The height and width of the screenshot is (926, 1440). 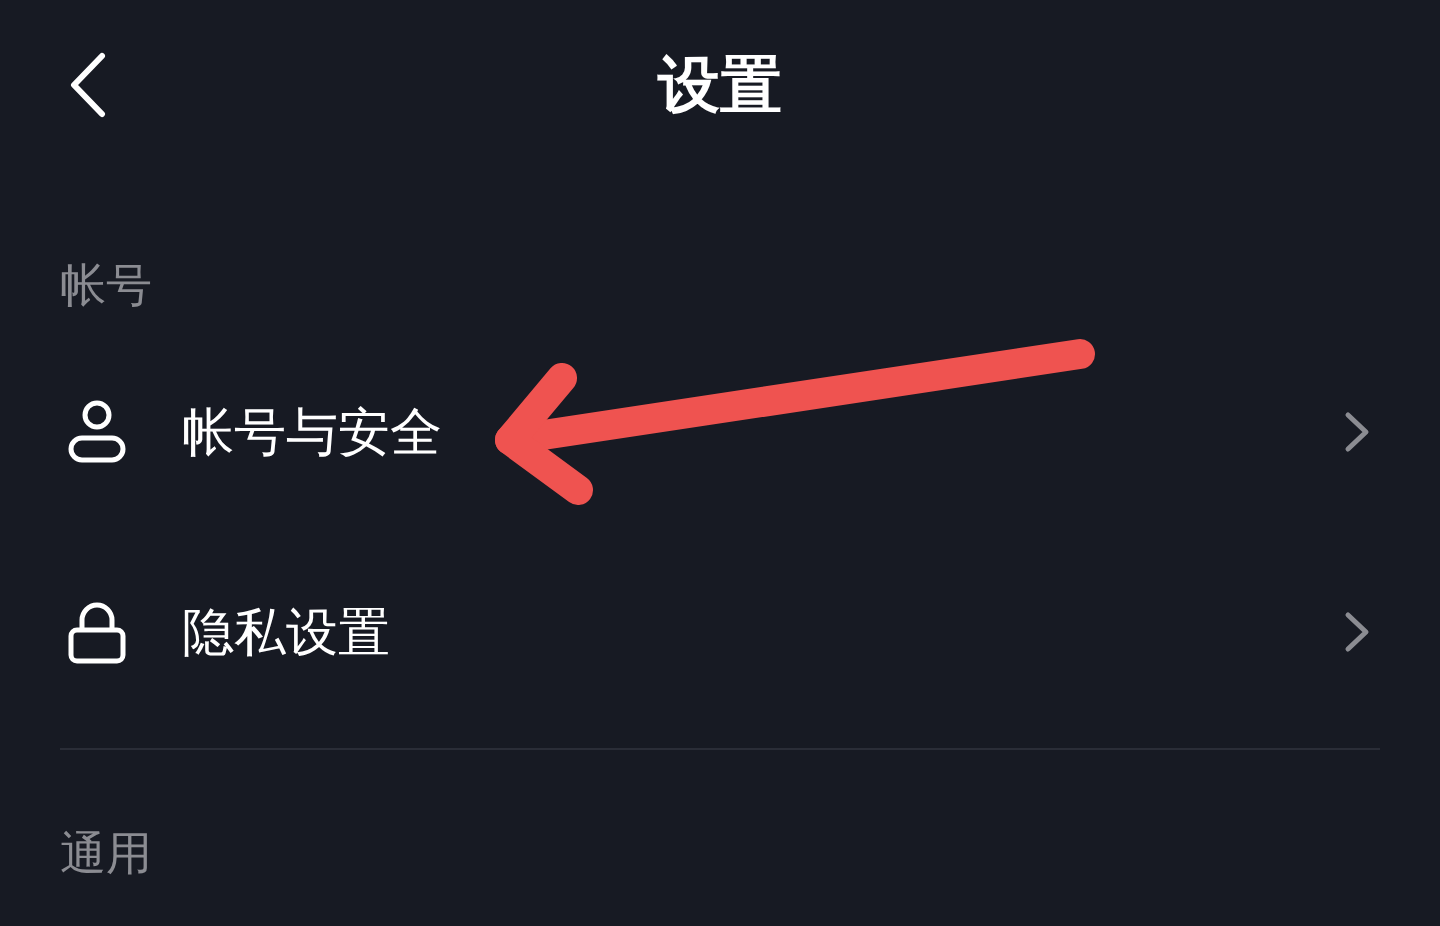 What do you see at coordinates (312, 432) in the screenshot?
I see `row-label: 帐号与安全` at bounding box center [312, 432].